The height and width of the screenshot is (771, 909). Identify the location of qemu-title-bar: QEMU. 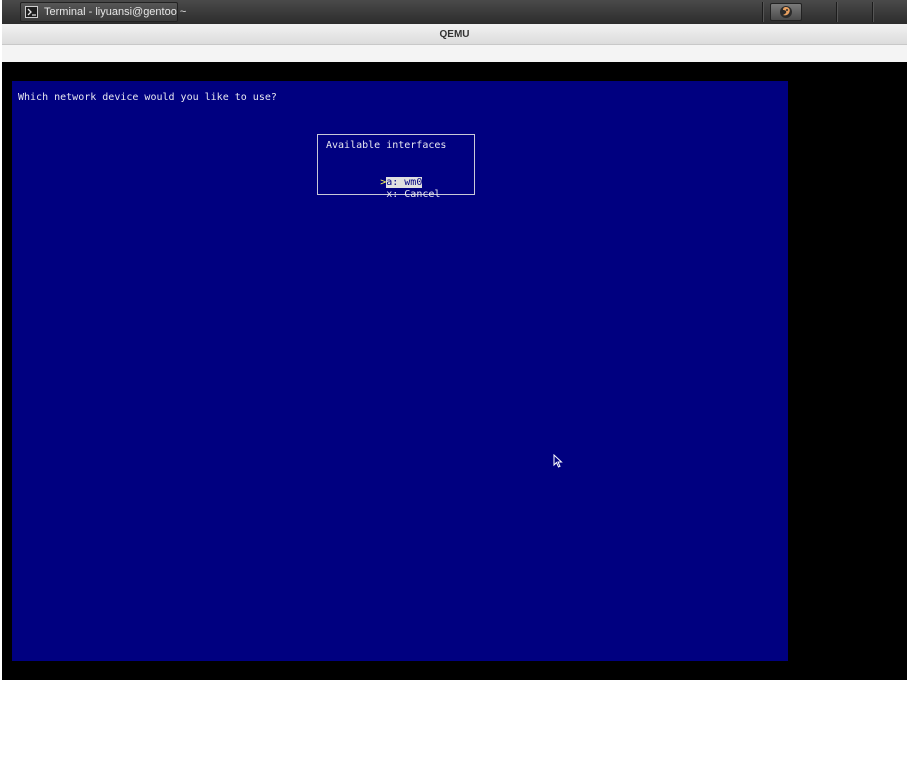
(454, 34).